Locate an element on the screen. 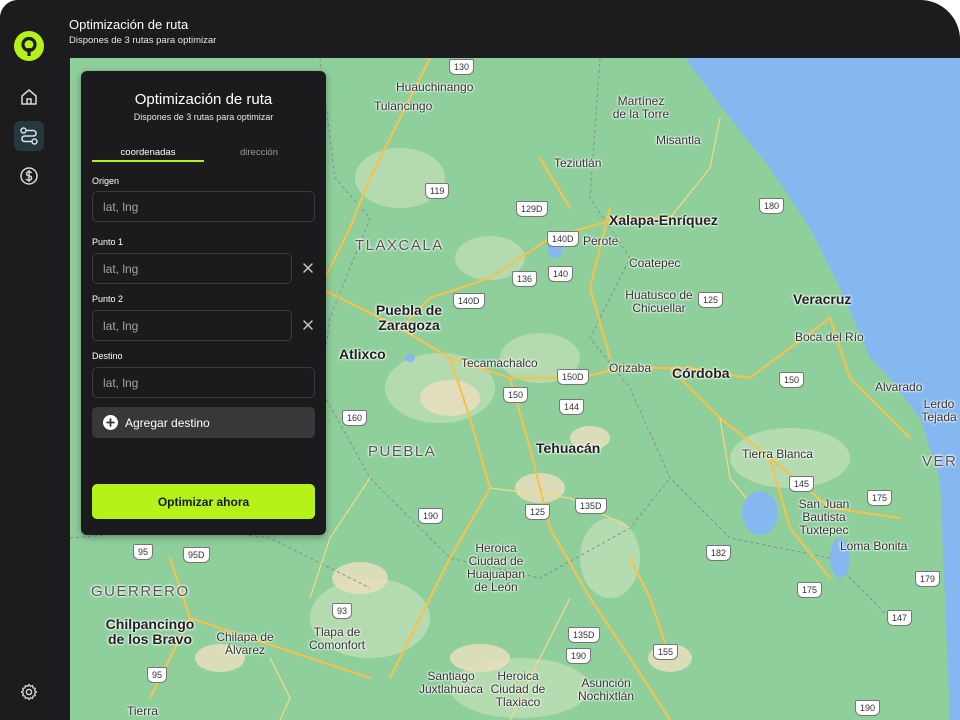 The image size is (960, 720). route-shield: 182 is located at coordinates (719, 553).